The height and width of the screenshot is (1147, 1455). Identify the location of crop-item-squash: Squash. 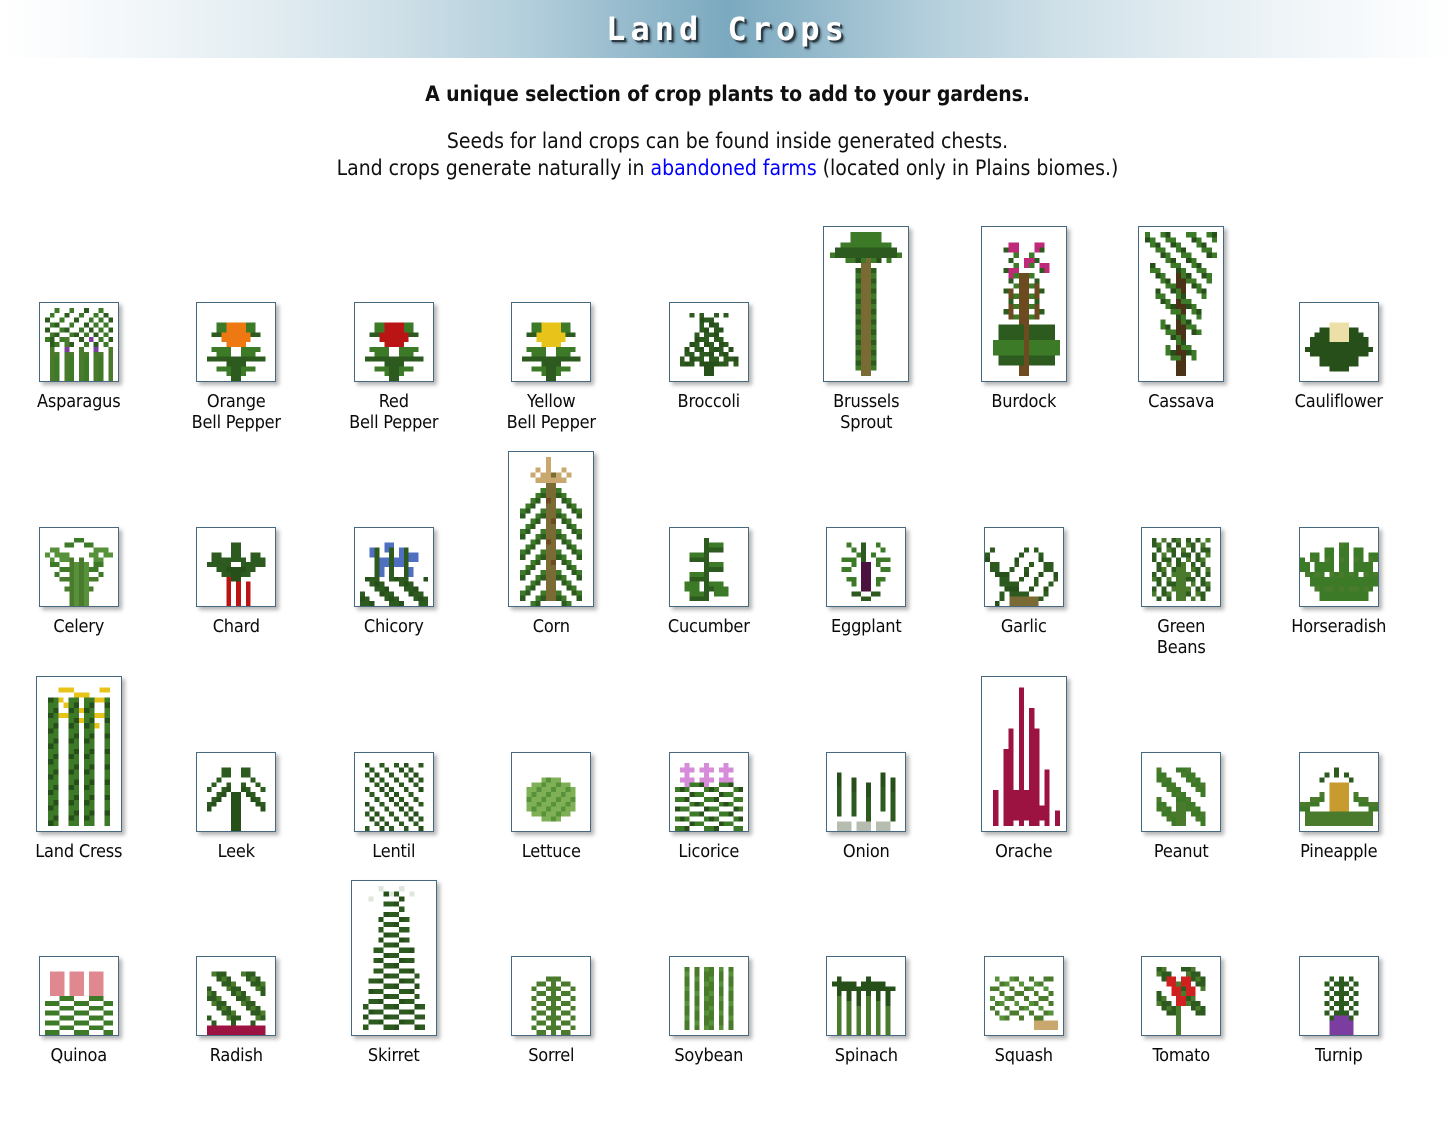
(1024, 964).